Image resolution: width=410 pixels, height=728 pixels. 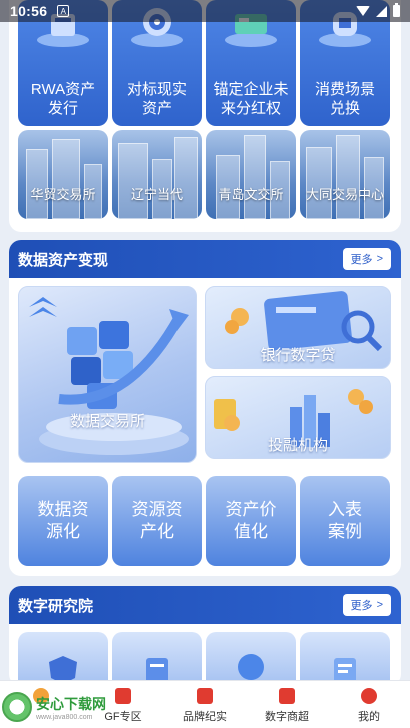 I want to click on feature-tile-label: 消费场景, so click(x=344, y=89).